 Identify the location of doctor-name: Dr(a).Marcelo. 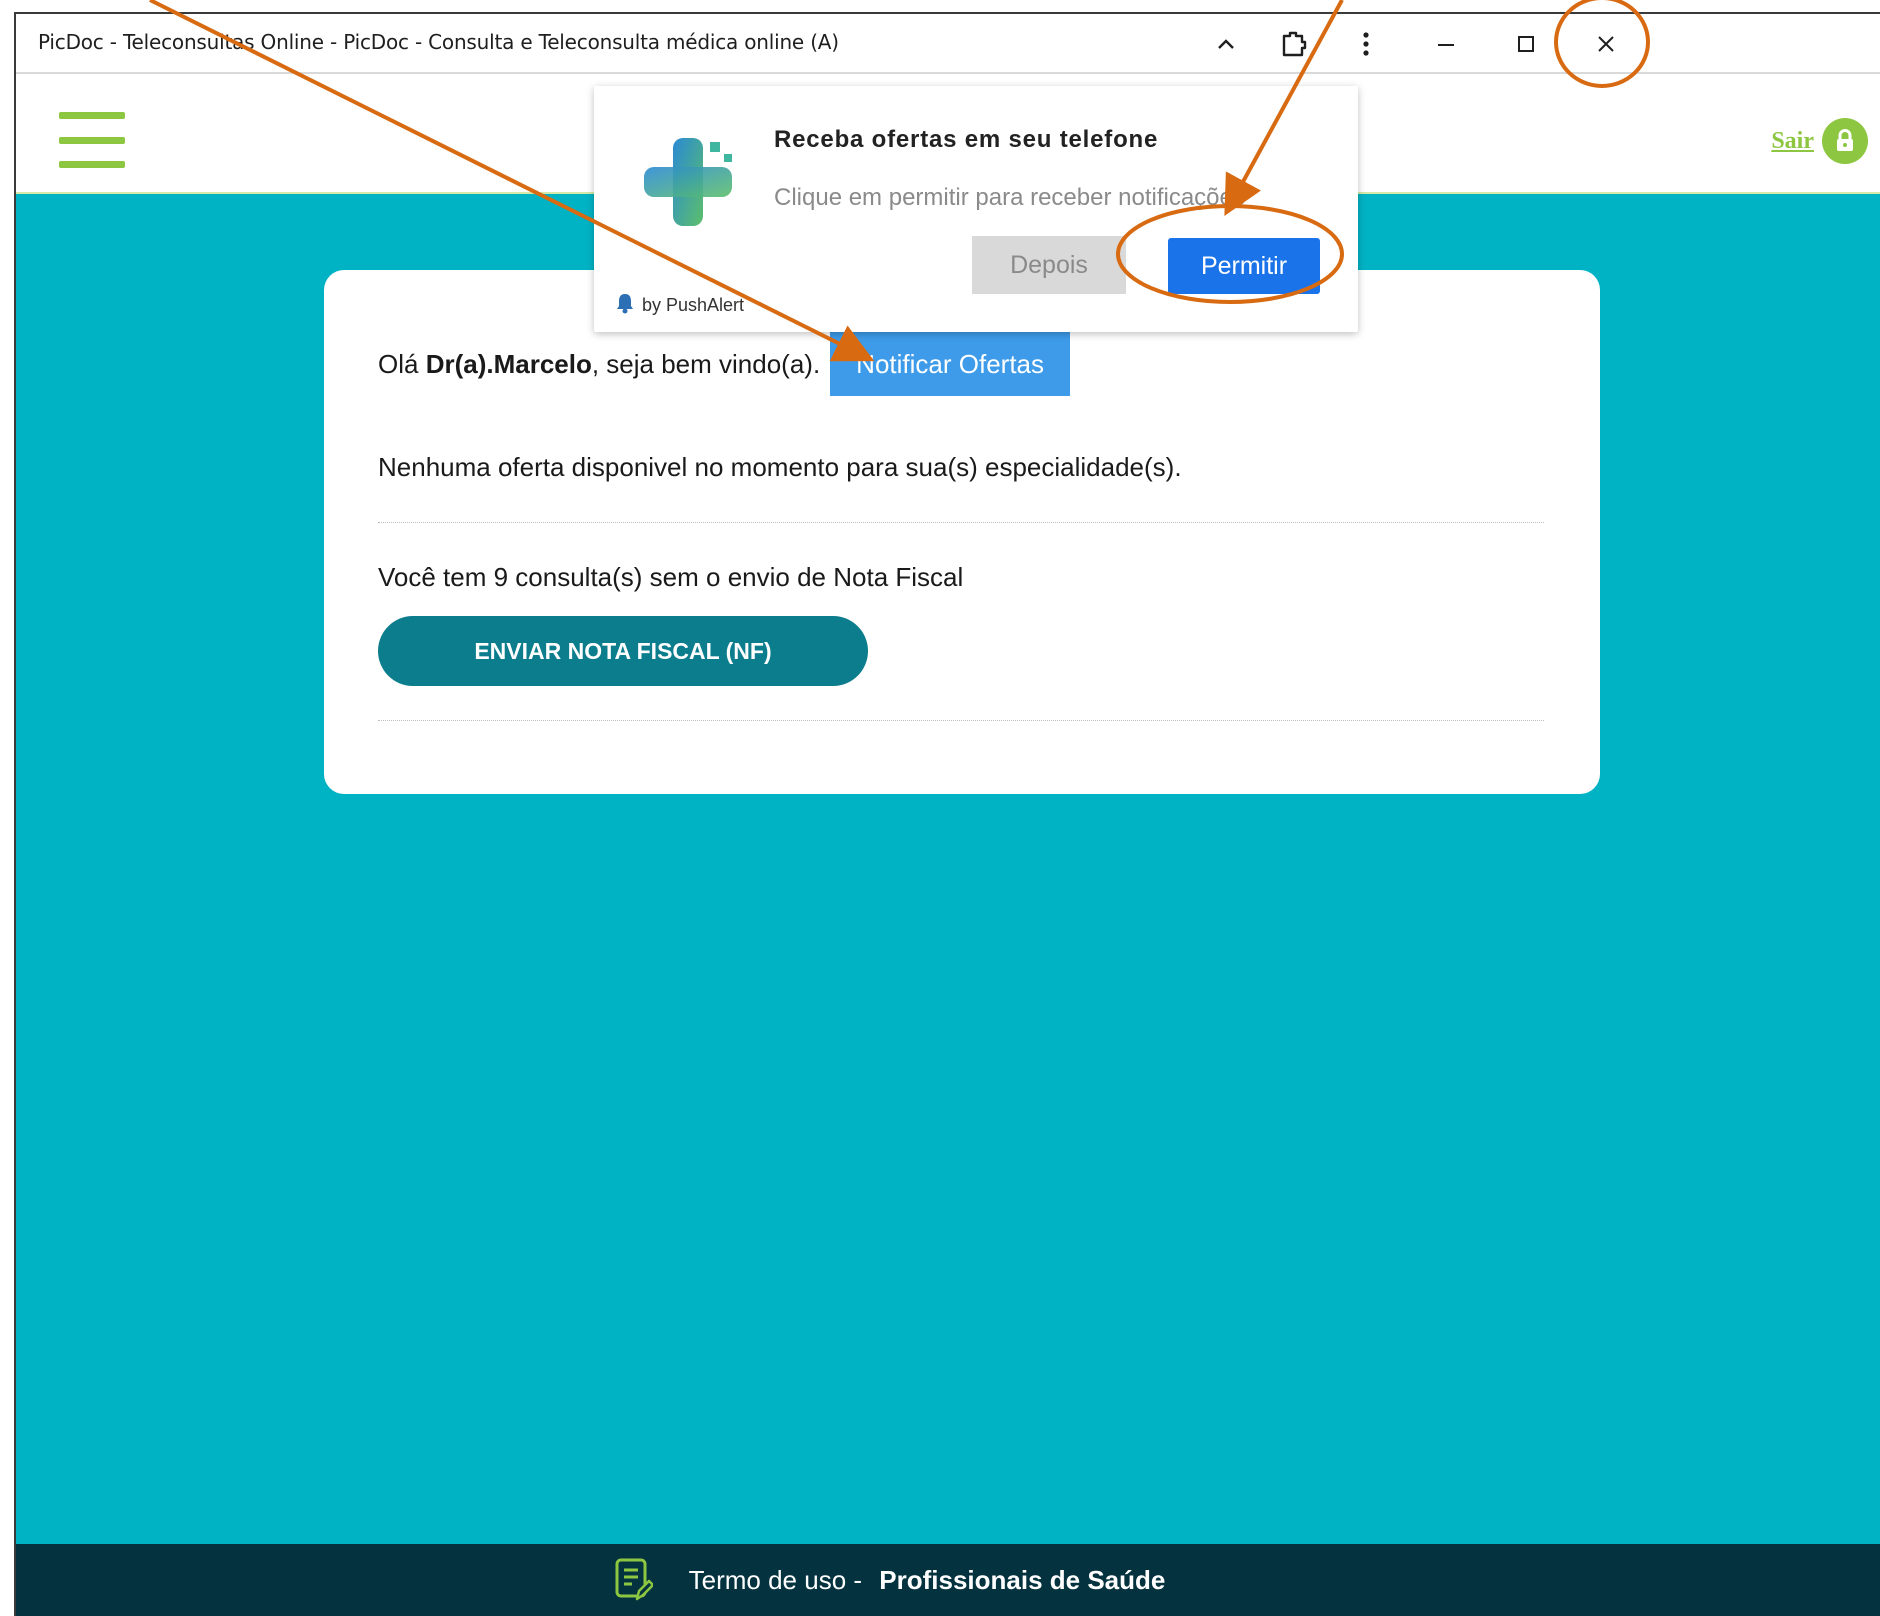
(508, 363).